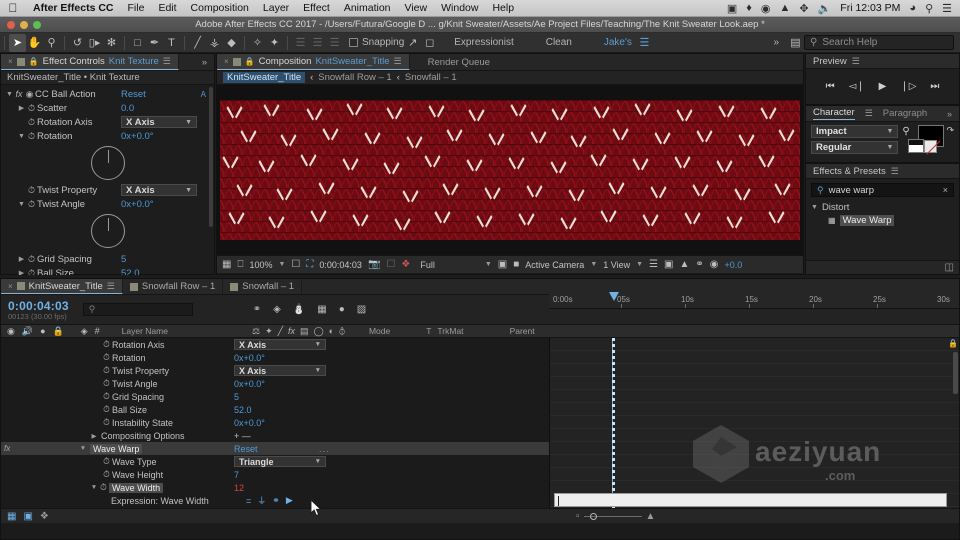  Describe the element at coordinates (116, 448) in the screenshot. I see `row-label: Wave Warp` at that location.